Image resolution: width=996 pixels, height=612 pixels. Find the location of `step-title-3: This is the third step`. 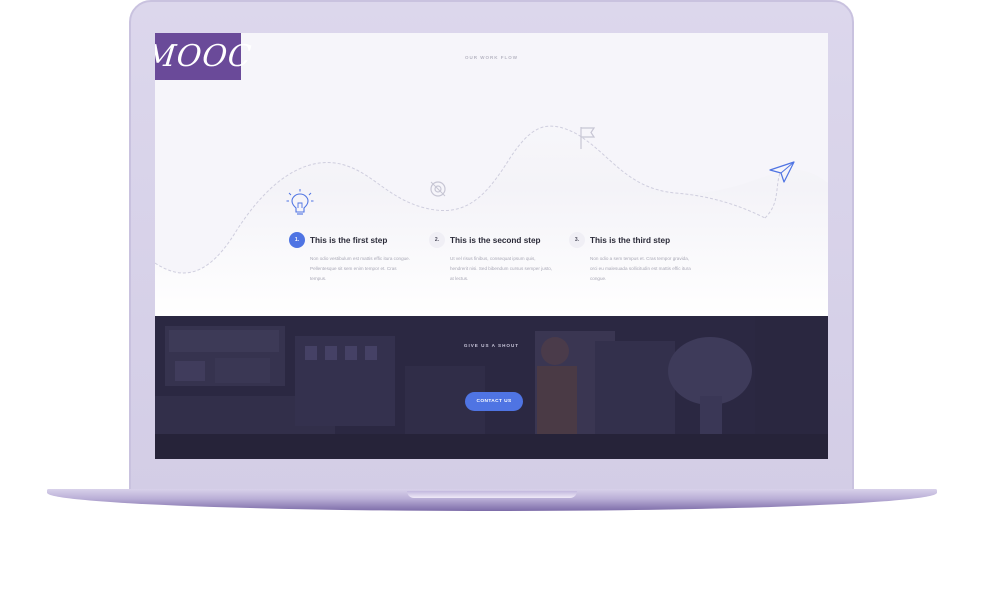

step-title-3: This is the third step is located at coordinates (630, 240).